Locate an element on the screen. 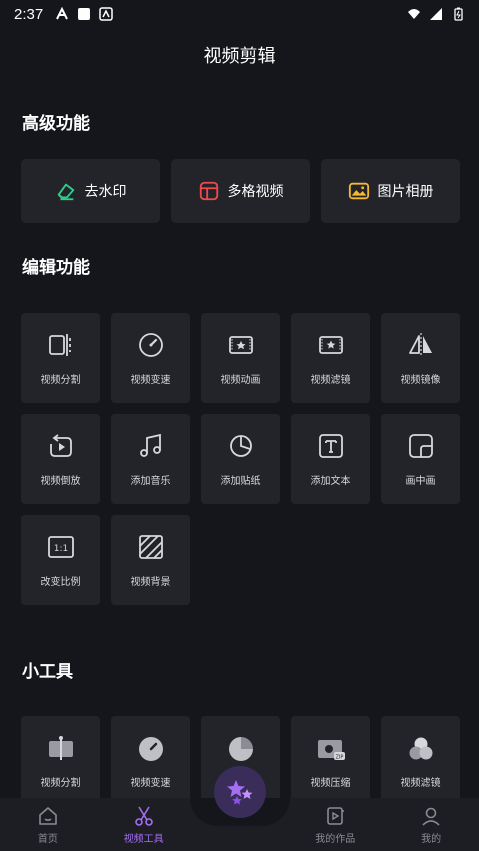 This screenshot has width=479, height=851. reverse-icon is located at coordinates (60, 445).